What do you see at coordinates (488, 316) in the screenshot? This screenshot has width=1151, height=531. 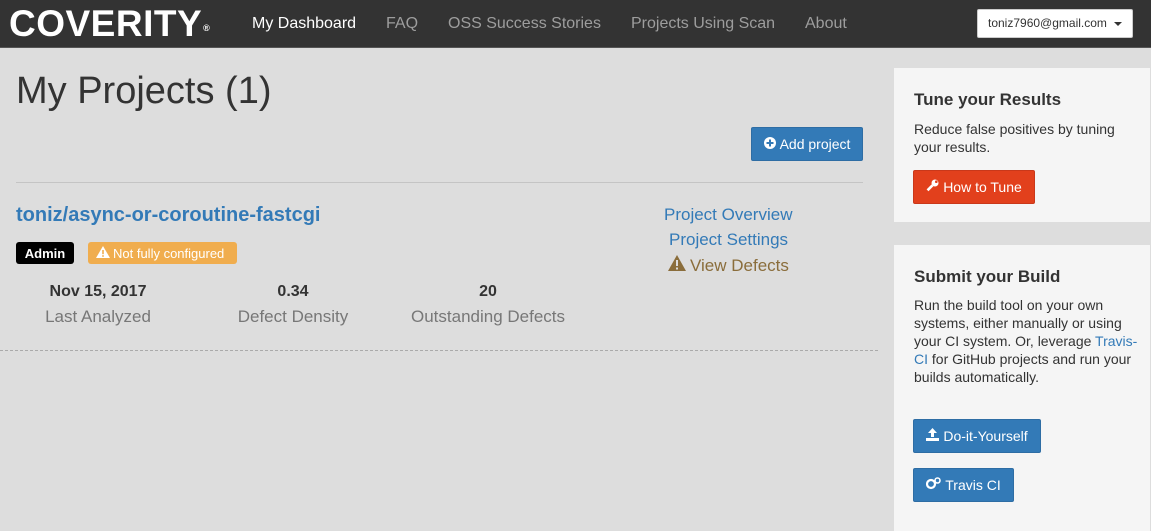 I see `stat-outstanding-defects-label: Outstanding Defects` at bounding box center [488, 316].